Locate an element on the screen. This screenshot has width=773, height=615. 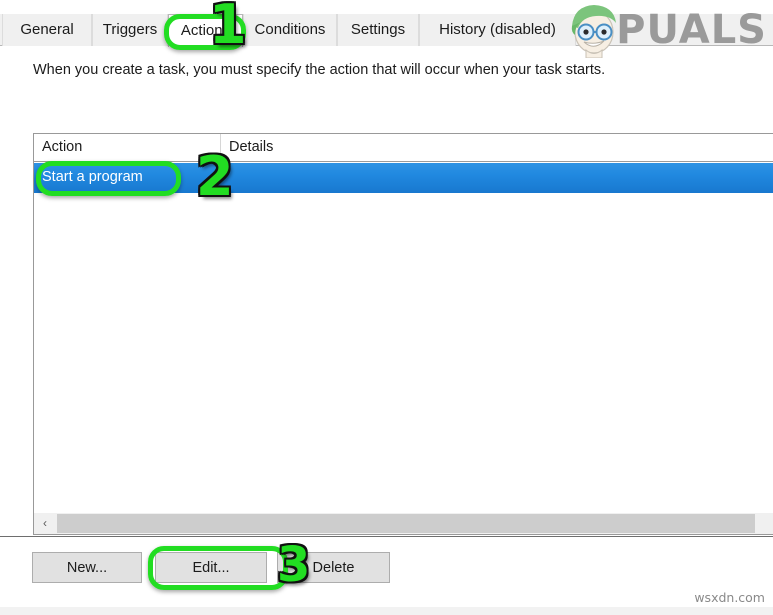
row-cell-action: Start a program is located at coordinates (92, 177).